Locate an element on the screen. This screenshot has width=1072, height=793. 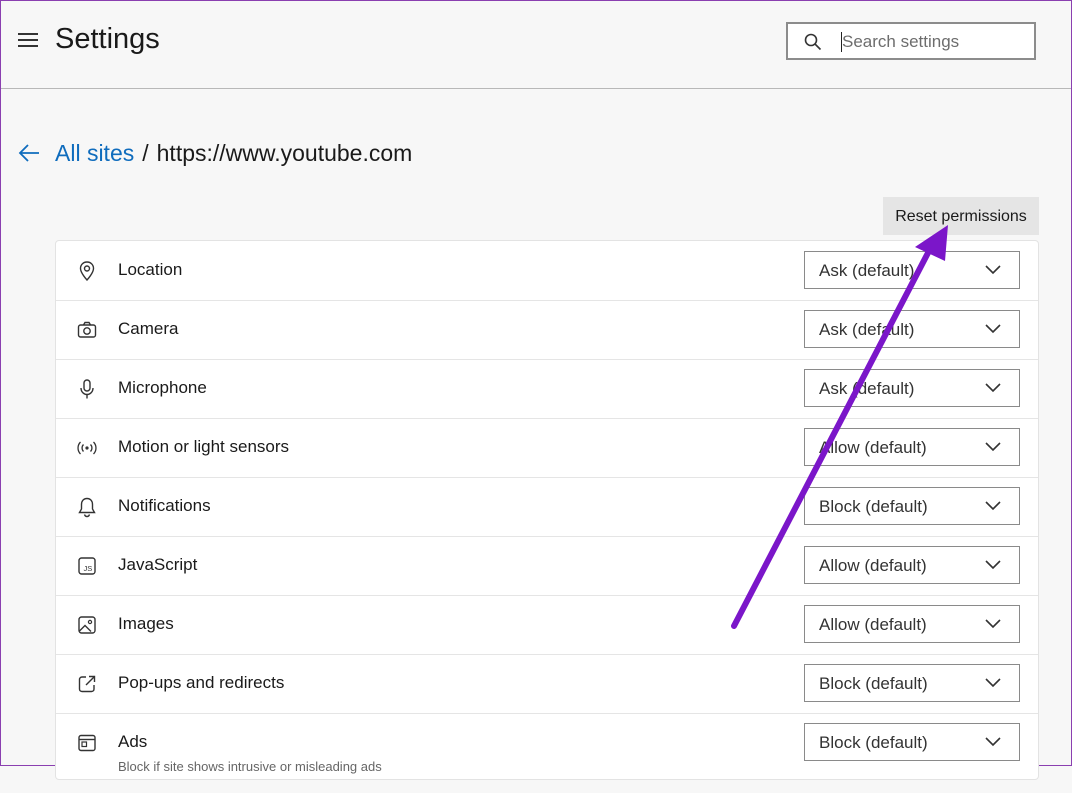
back-arrow-icon is located at coordinates (29, 153).